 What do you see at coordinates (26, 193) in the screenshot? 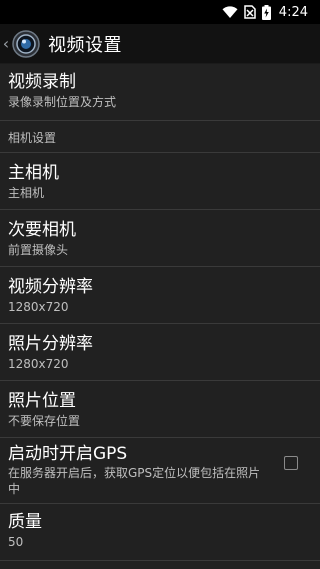
I see `pref-summary: 主相机` at bounding box center [26, 193].